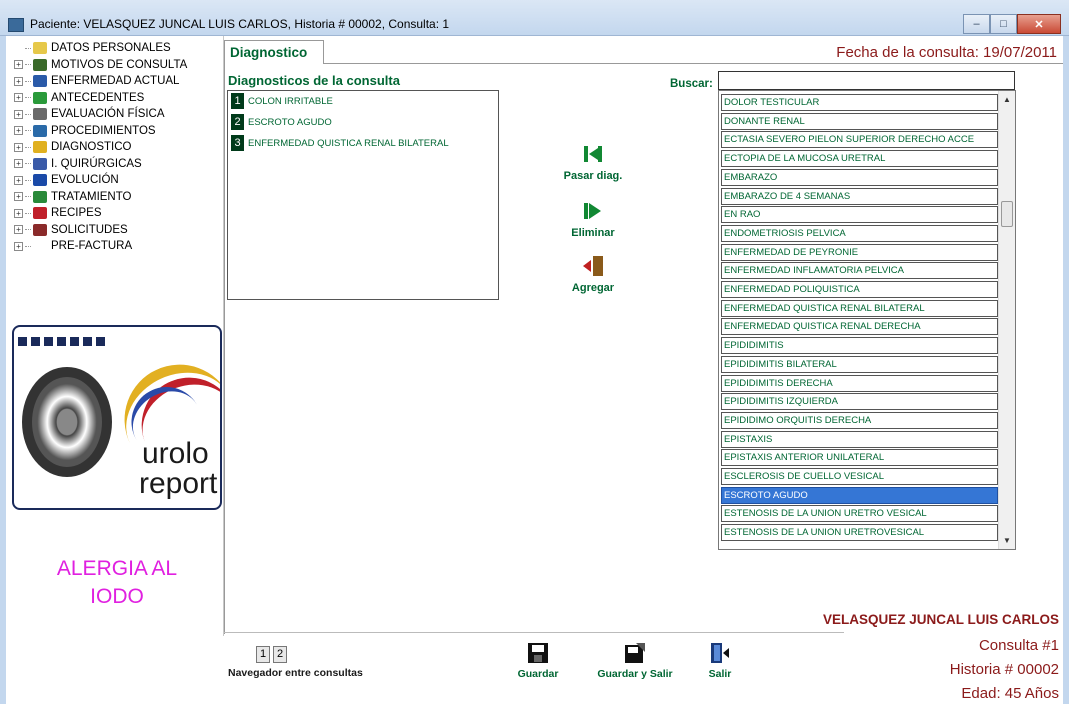 The height and width of the screenshot is (704, 1069). Describe the element at coordinates (100, 180) in the screenshot. I see `tree-item: + EVOLUCIÓN` at that location.